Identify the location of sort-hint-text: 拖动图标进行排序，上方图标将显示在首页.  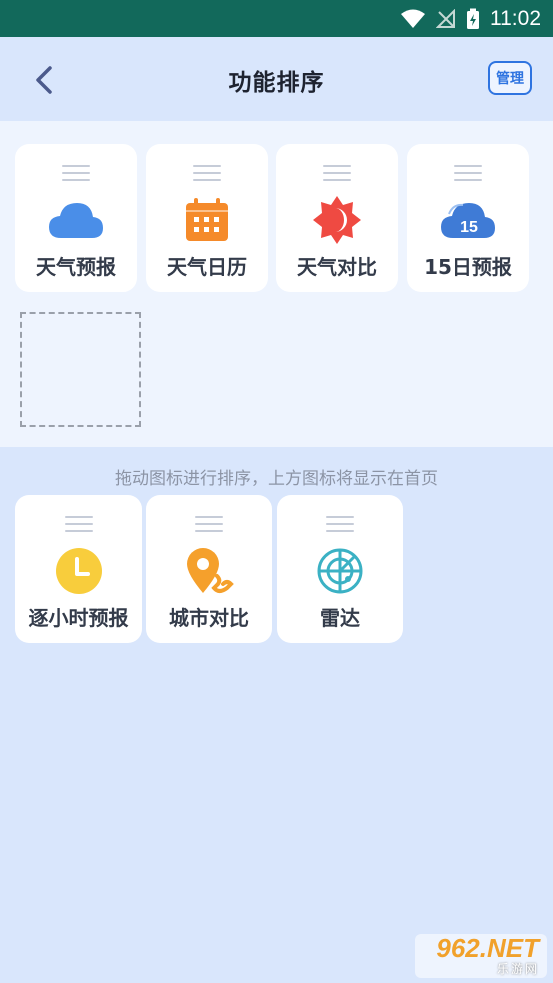
(276, 479).